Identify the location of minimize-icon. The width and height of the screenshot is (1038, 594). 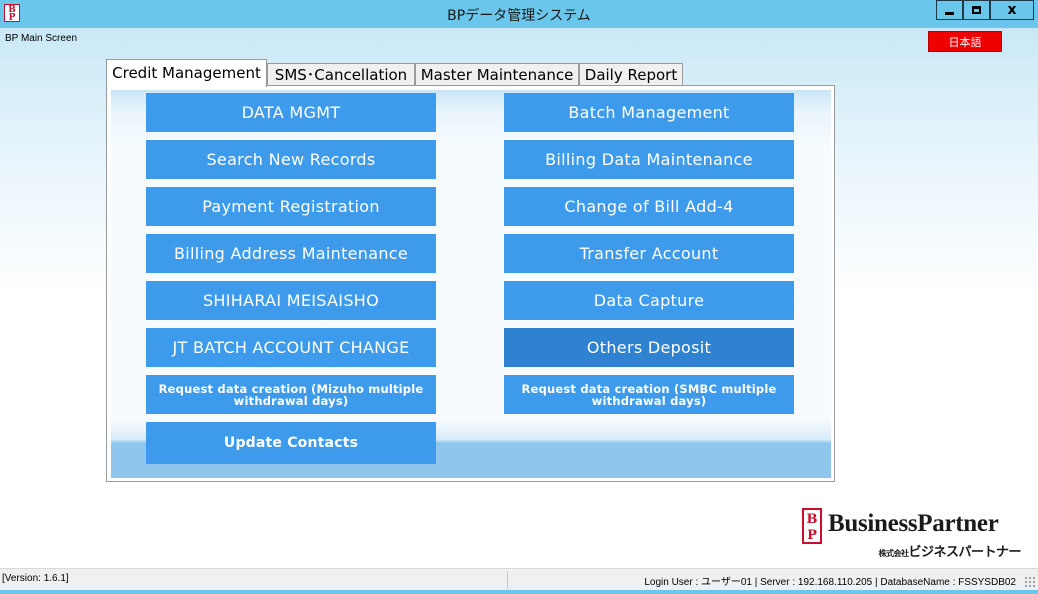
(949, 13).